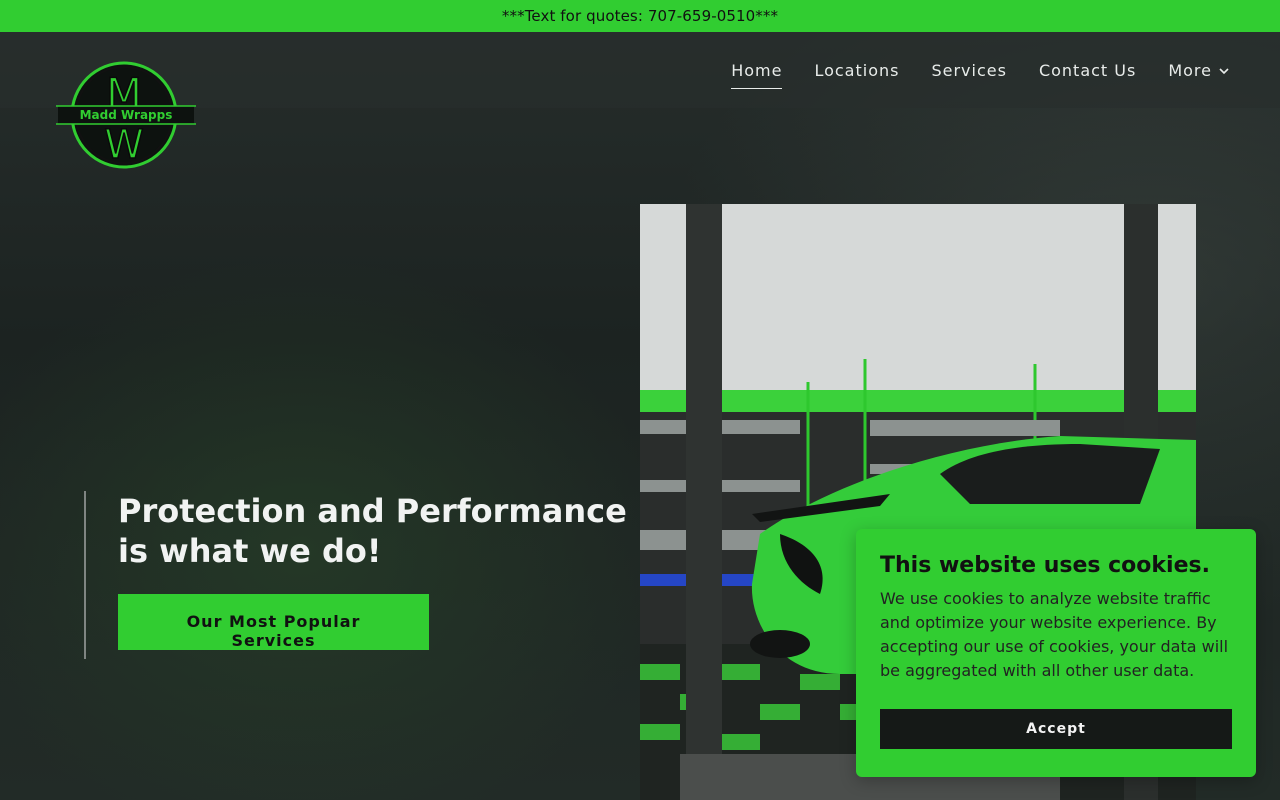 The width and height of the screenshot is (1280, 800). What do you see at coordinates (1190, 70) in the screenshot?
I see `nav-more-label: More` at bounding box center [1190, 70].